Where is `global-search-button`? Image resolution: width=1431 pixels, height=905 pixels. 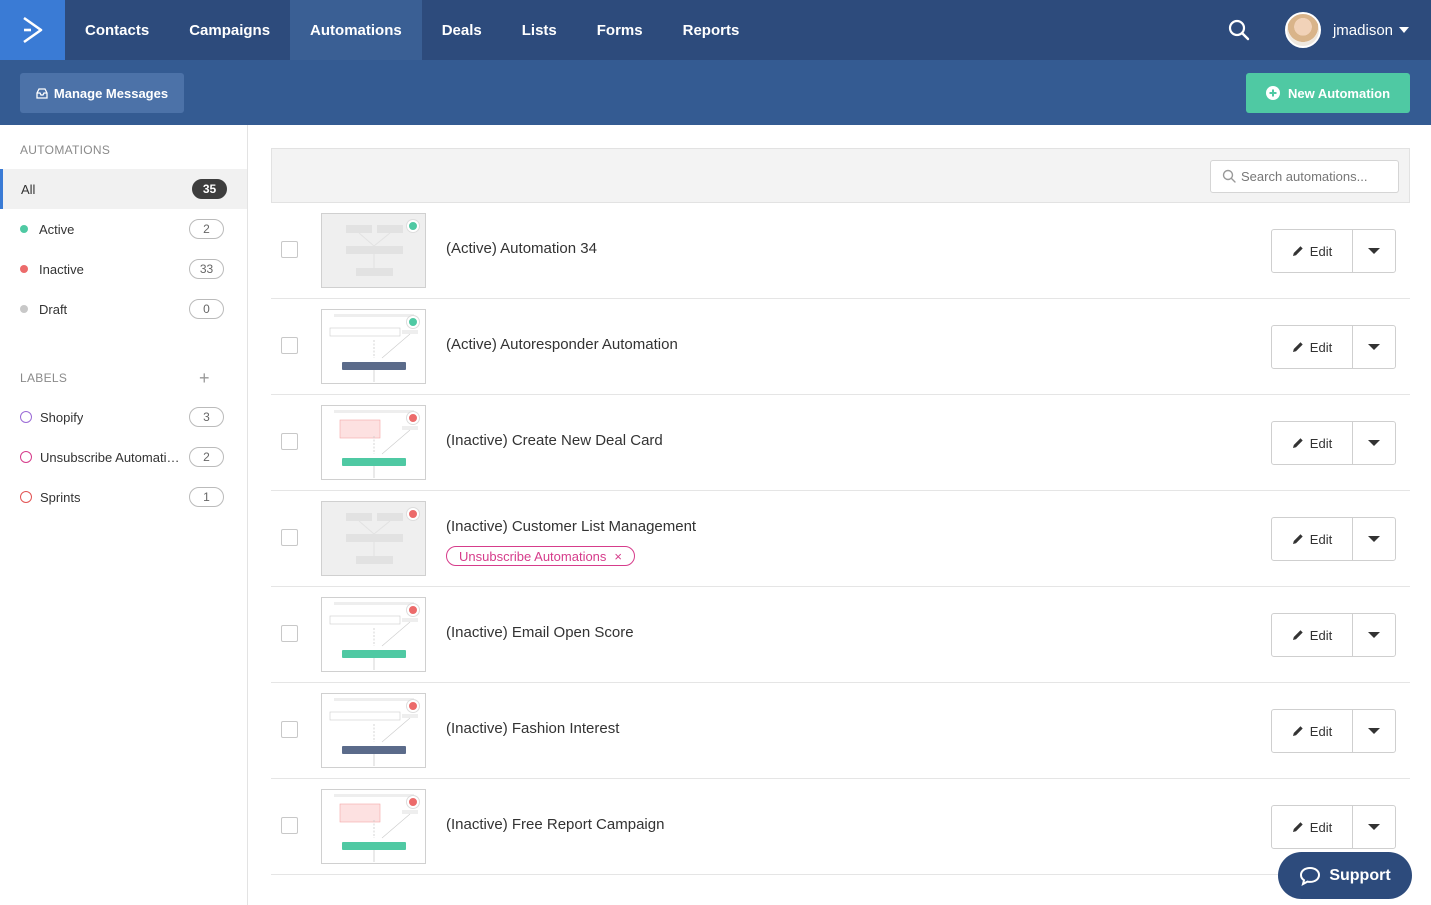 global-search-button is located at coordinates (1239, 30).